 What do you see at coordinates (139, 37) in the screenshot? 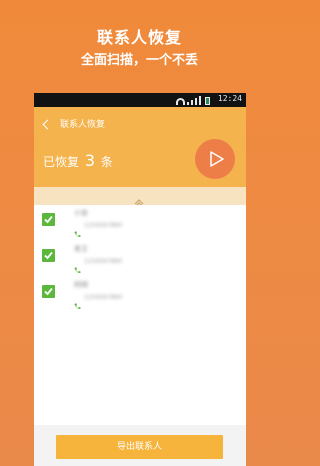
I see `promo-title: 联系人恢复` at bounding box center [139, 37].